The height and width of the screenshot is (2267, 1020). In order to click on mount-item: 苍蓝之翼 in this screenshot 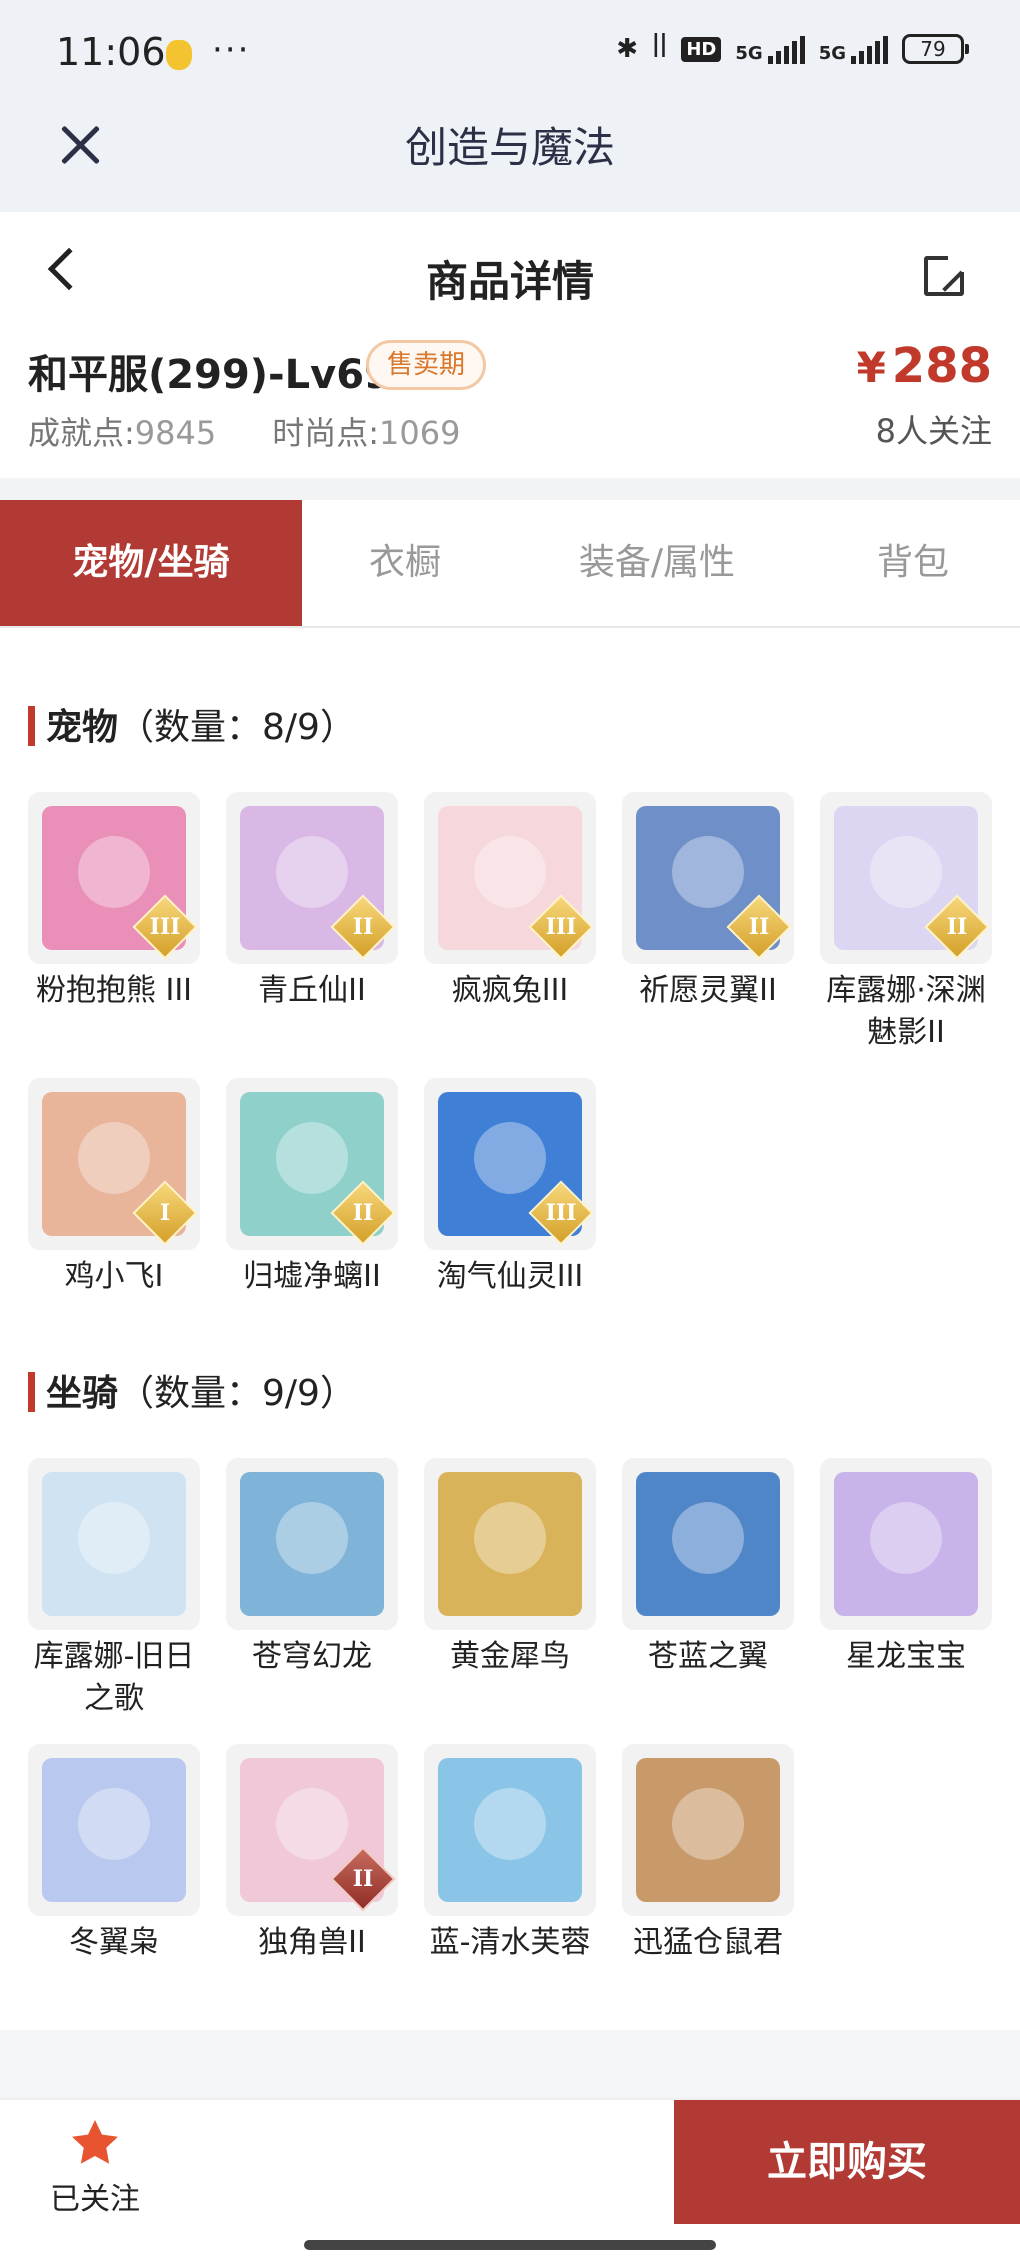, I will do `click(708, 1568)`.